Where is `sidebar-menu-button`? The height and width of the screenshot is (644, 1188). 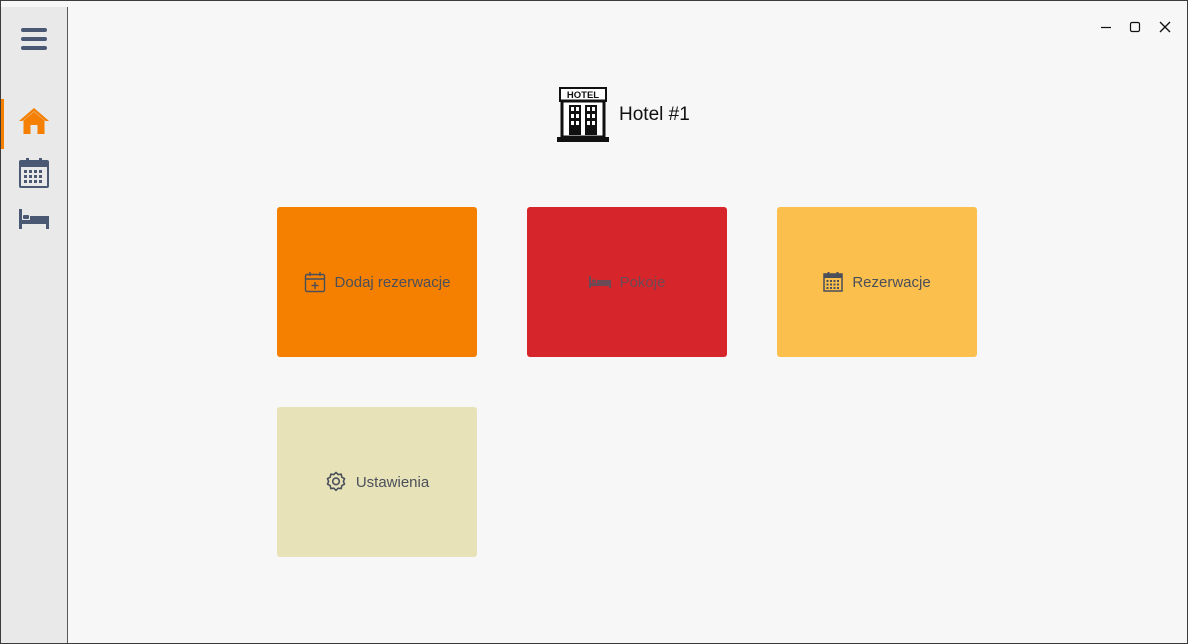
sidebar-menu-button is located at coordinates (34, 39).